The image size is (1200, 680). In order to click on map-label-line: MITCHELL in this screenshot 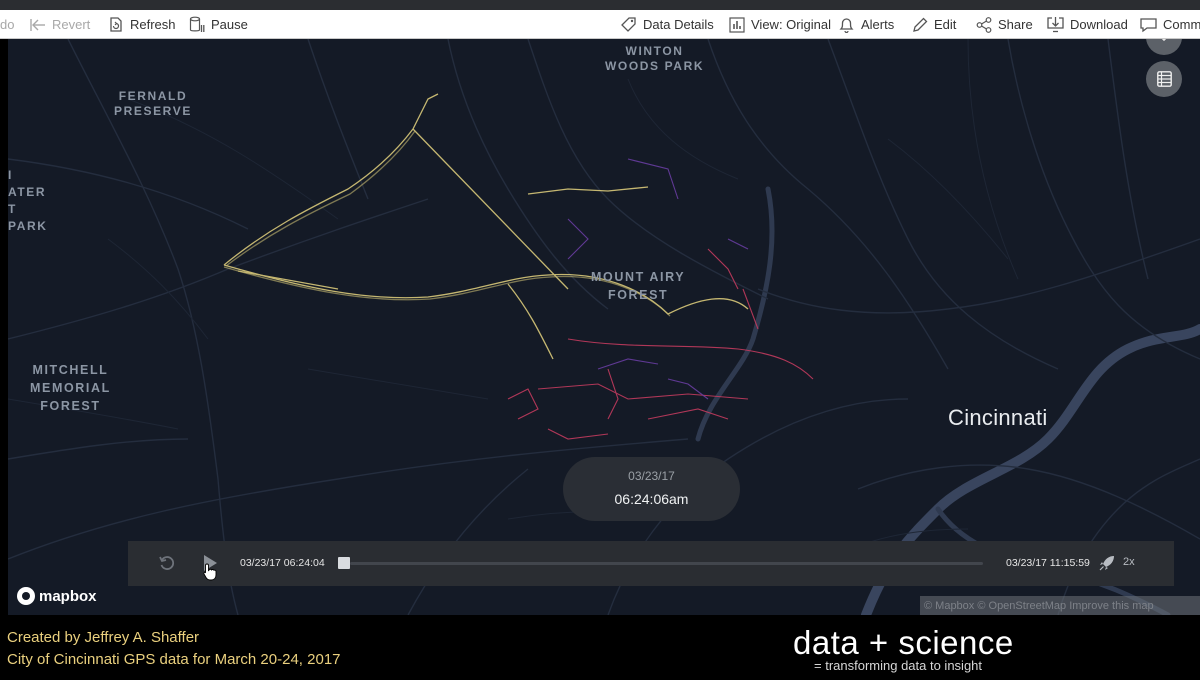, I will do `click(70, 370)`.